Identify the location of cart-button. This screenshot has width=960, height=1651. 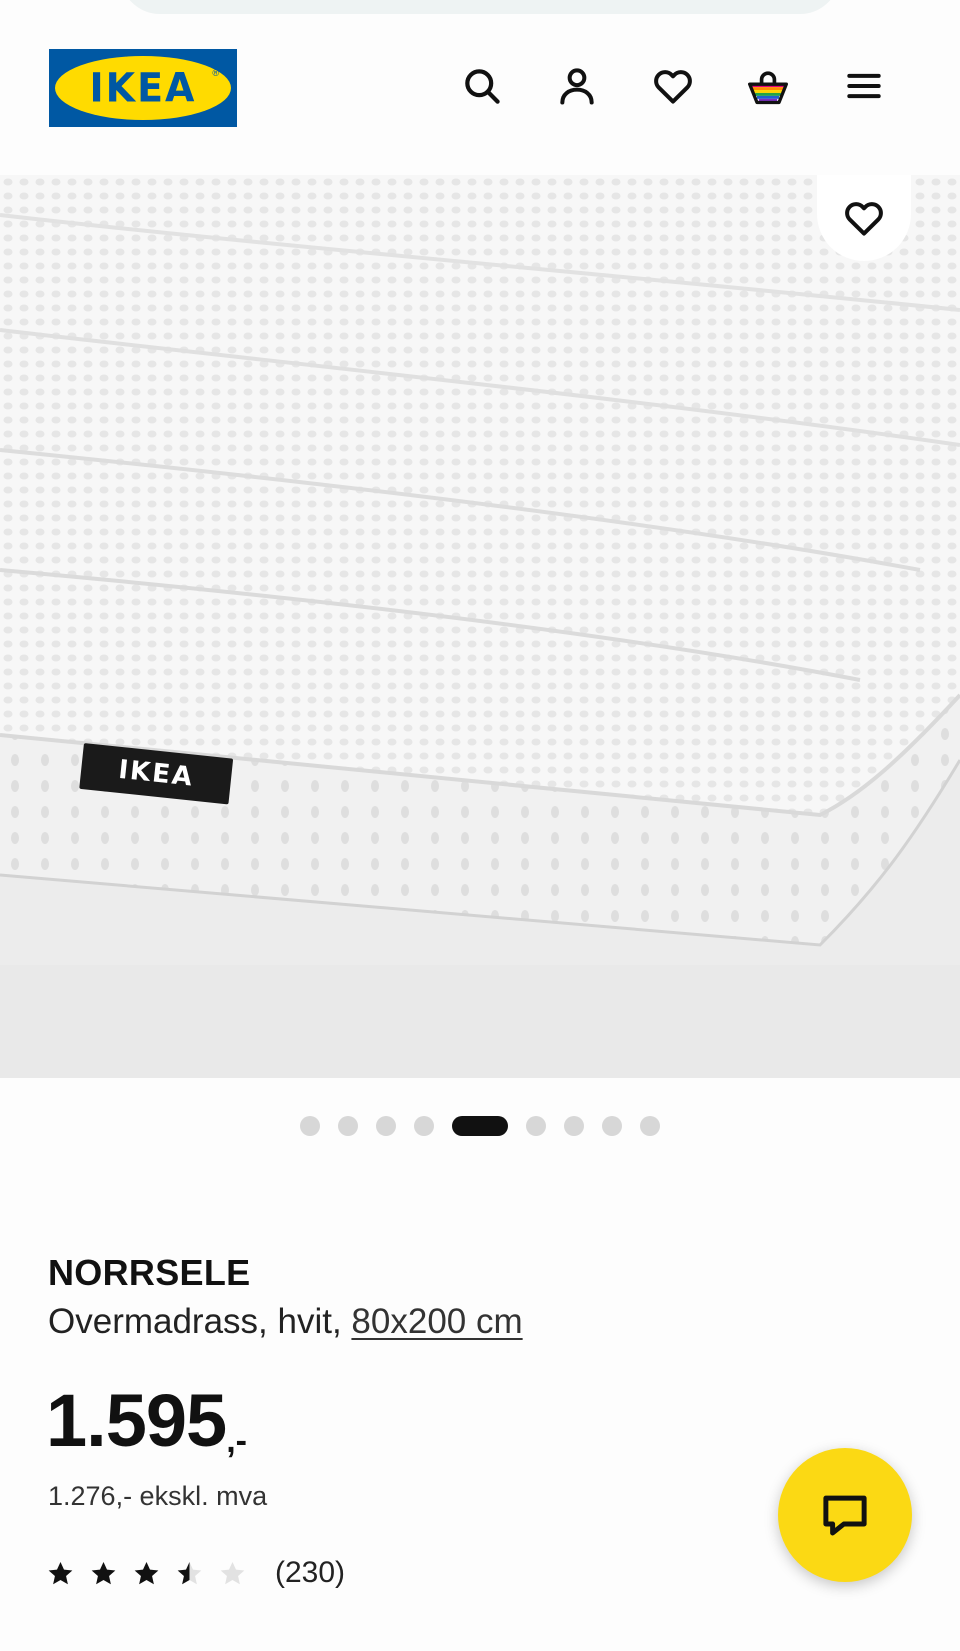
(768, 86).